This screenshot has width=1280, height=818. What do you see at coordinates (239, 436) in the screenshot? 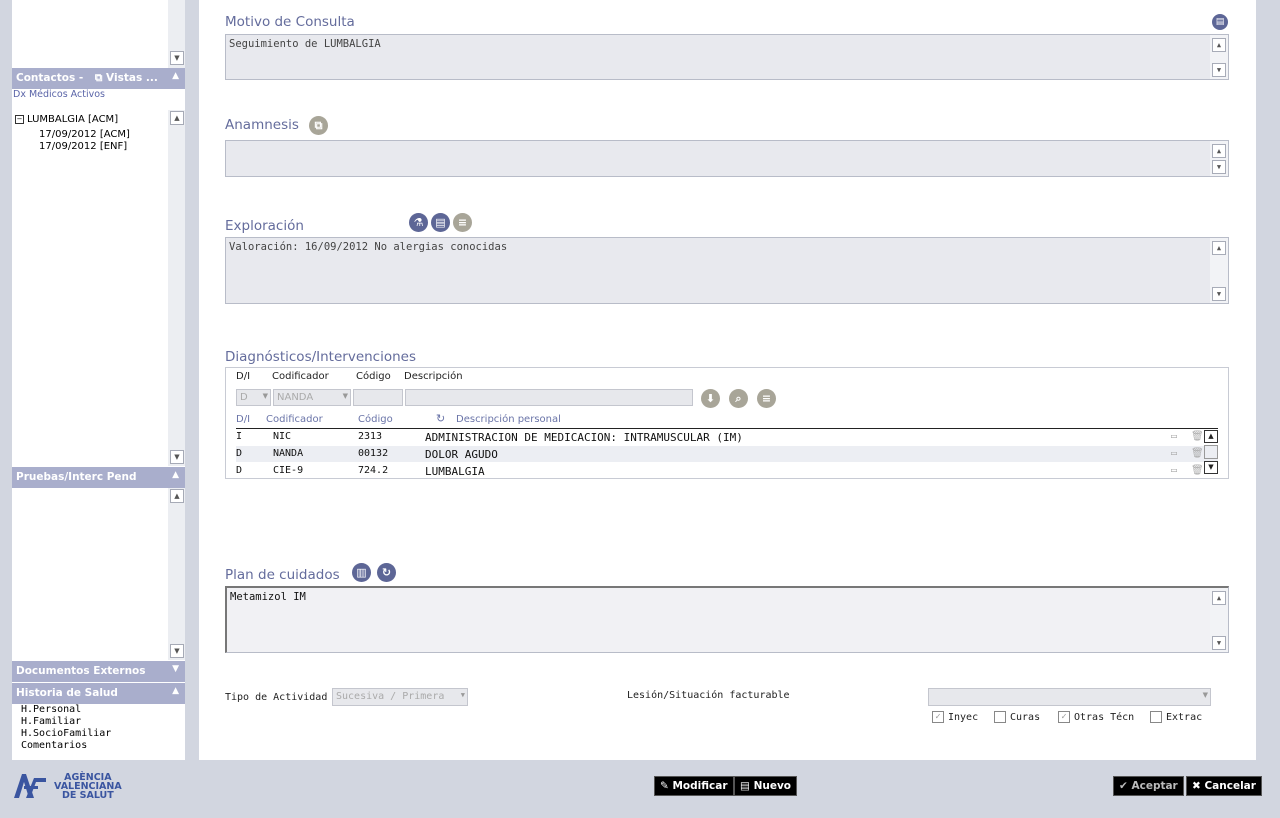
I see `row-di: I` at bounding box center [239, 436].